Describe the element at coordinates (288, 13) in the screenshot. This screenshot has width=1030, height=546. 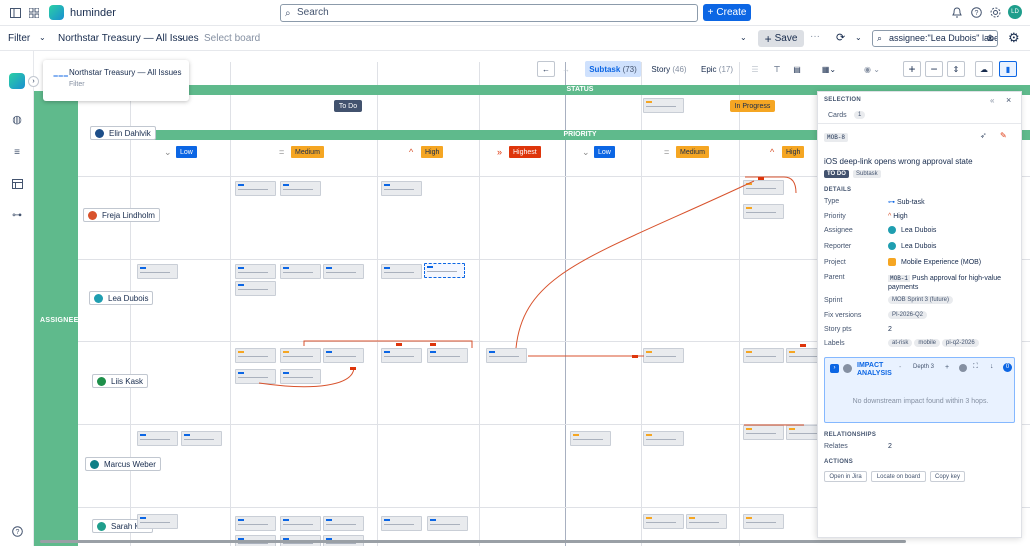
I see `search-icon: ⌕` at that location.